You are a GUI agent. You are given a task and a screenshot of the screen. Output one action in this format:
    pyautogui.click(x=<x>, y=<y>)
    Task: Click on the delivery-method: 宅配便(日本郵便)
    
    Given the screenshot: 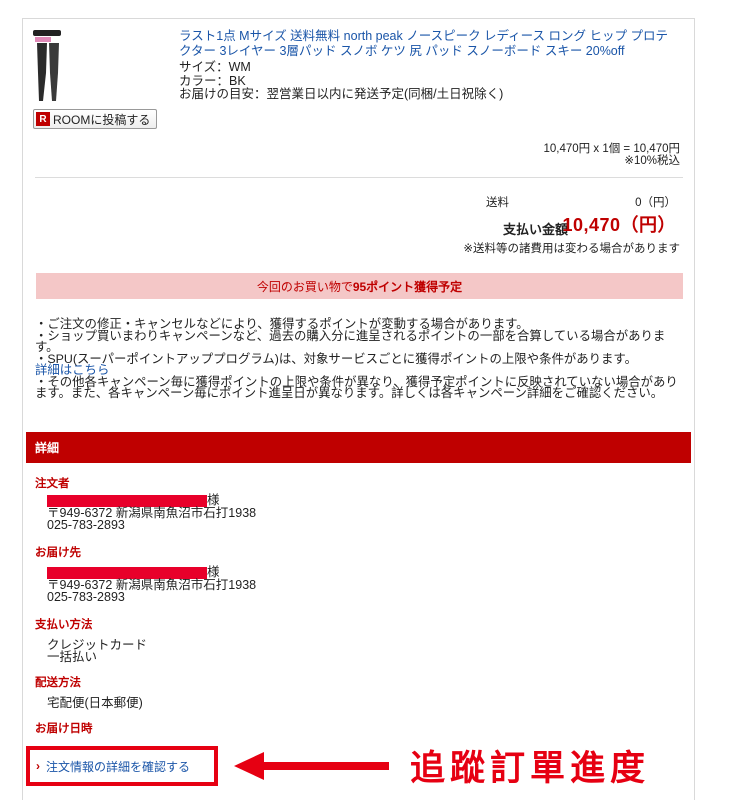 What is the action you would take?
    pyautogui.click(x=95, y=703)
    